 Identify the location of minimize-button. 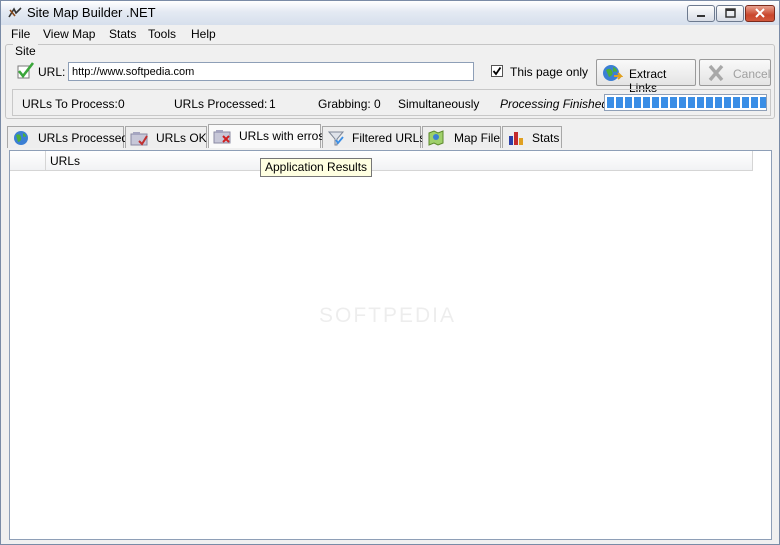
(701, 13).